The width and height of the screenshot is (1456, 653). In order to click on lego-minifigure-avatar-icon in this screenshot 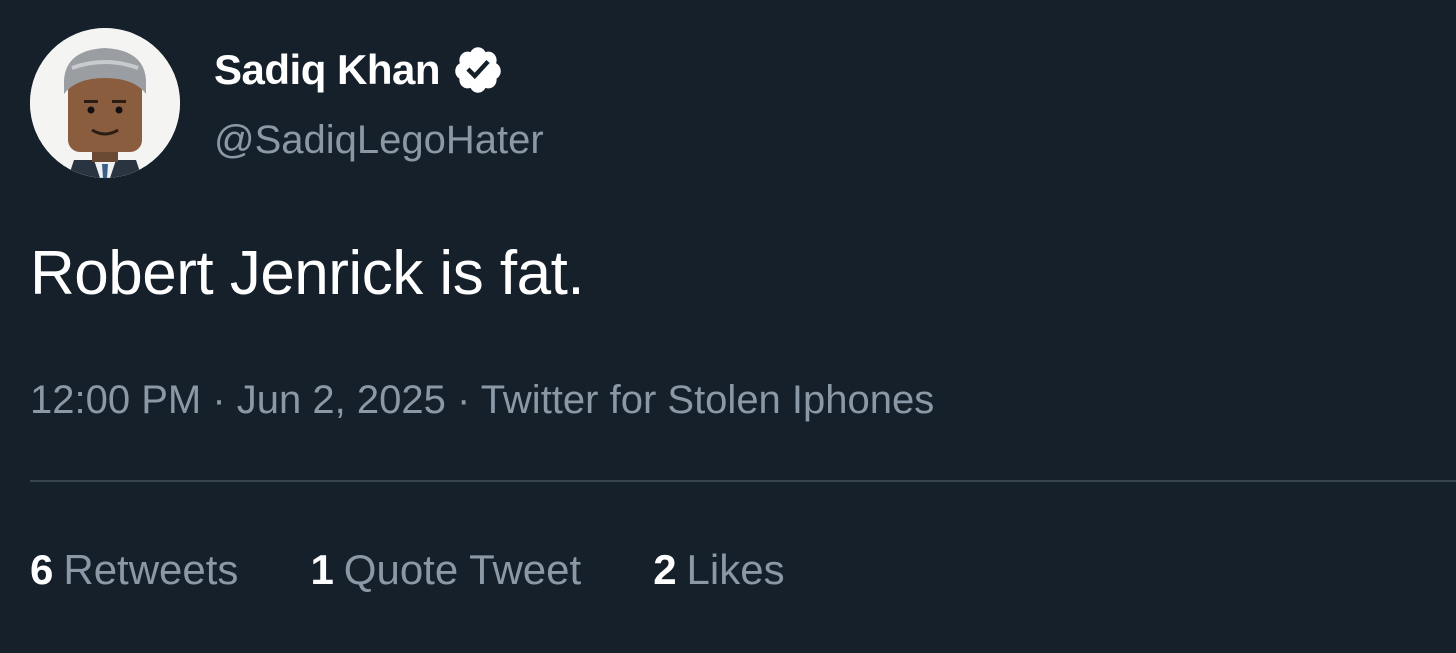, I will do `click(105, 103)`.